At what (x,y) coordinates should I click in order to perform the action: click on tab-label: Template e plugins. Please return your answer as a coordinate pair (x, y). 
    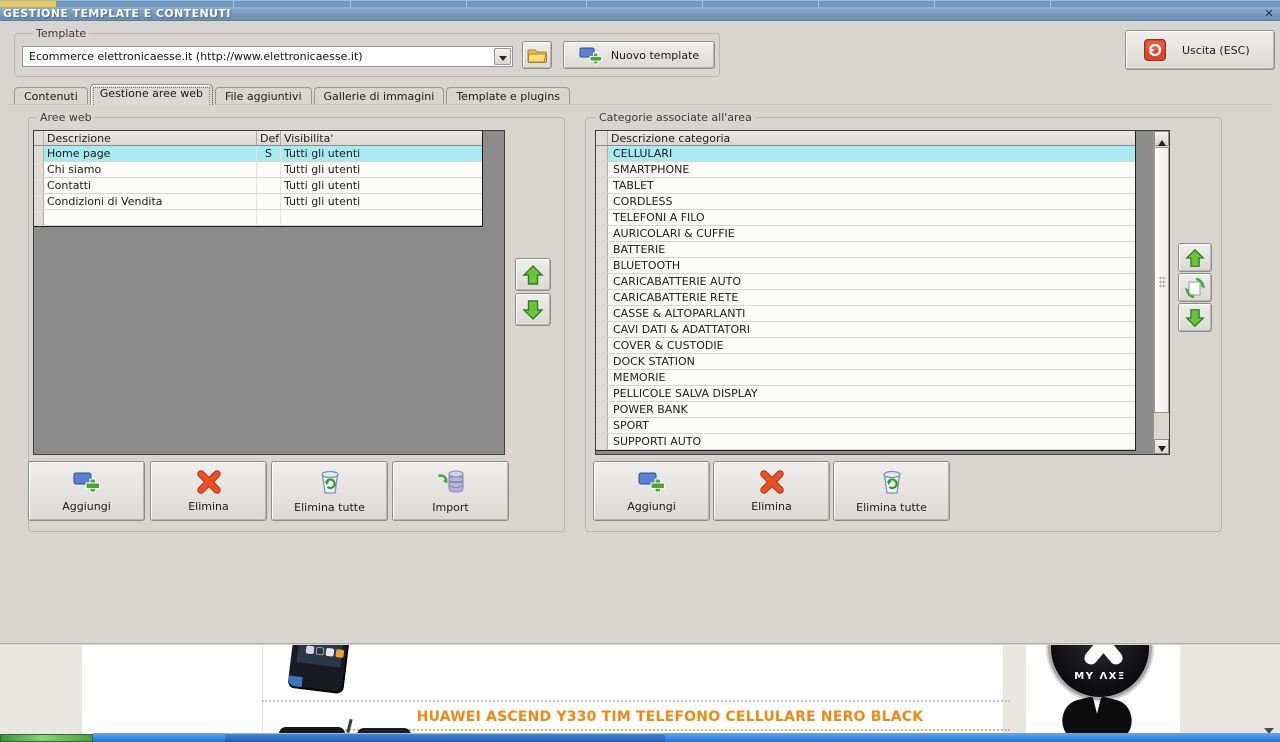
    Looking at the image, I should click on (508, 96).